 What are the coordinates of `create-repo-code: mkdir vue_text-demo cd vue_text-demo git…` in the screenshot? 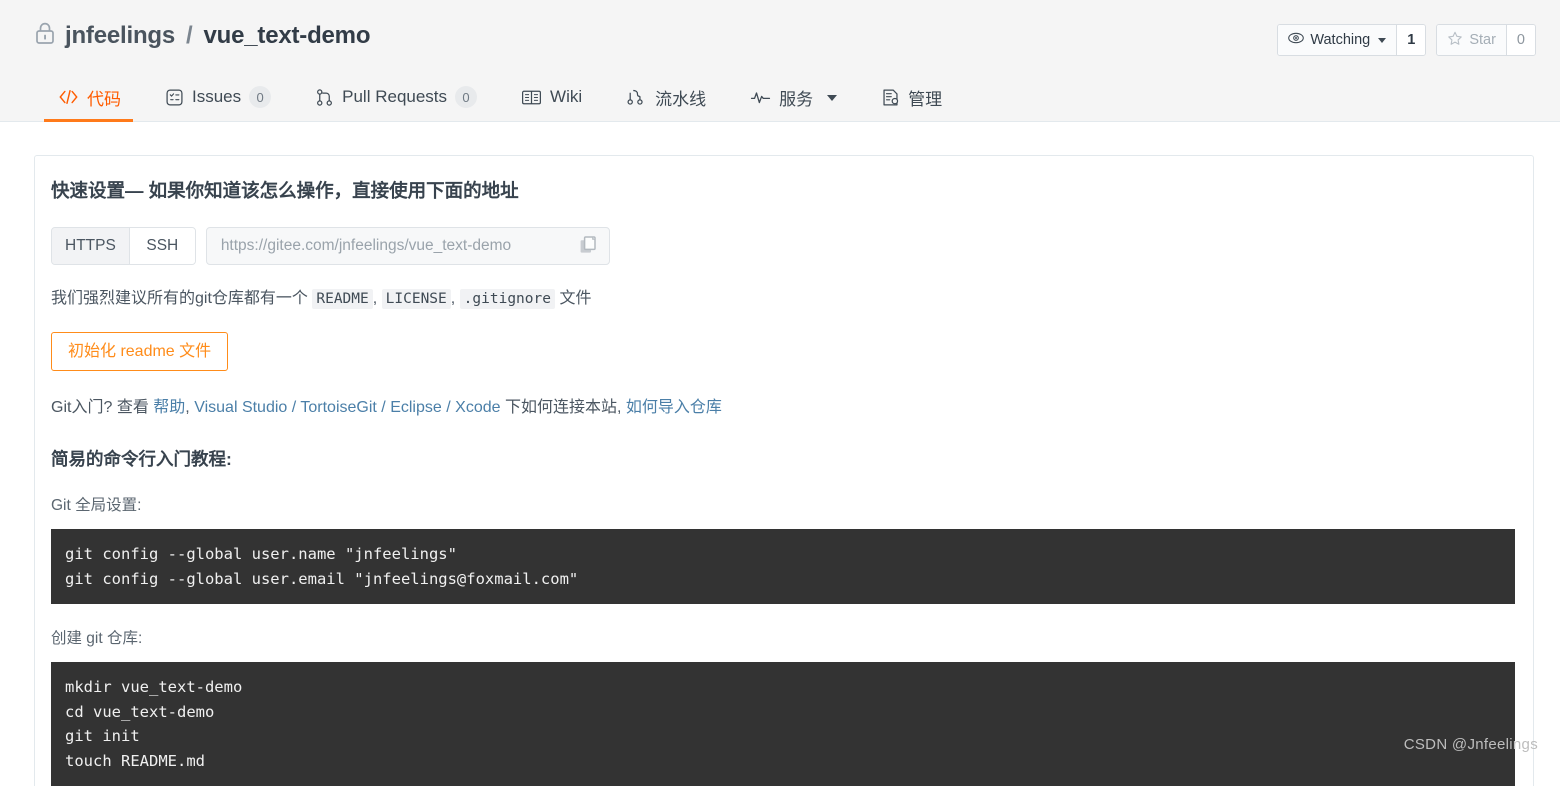 It's located at (783, 724).